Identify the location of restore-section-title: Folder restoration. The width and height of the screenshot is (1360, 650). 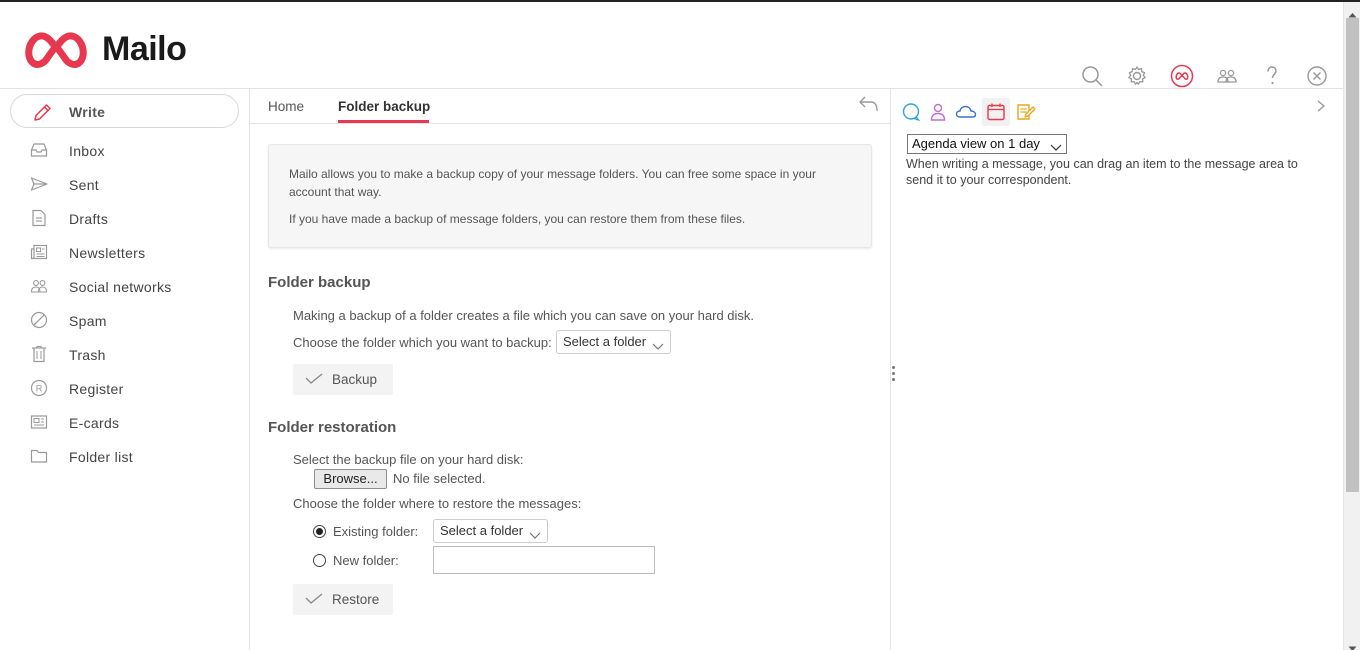
(332, 427).